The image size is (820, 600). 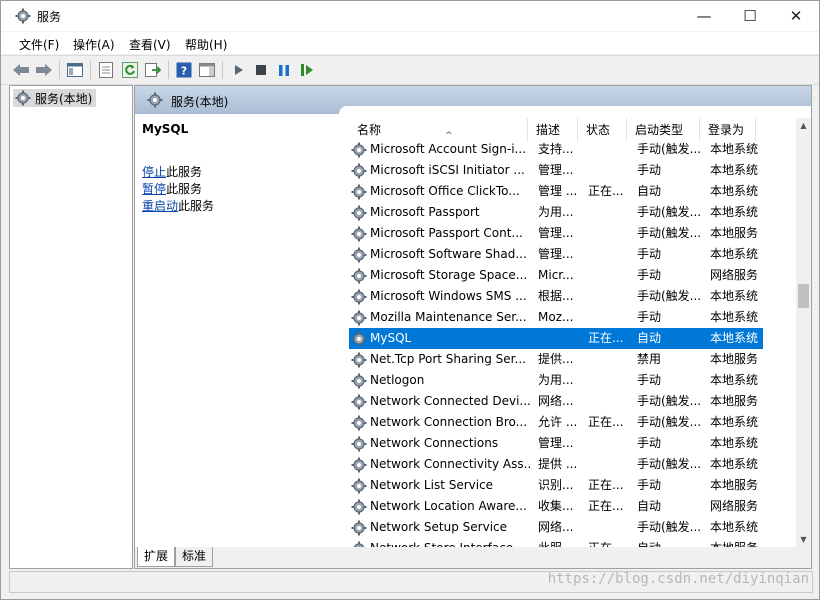 I want to click on scroll-down-icon: ▼, so click(x=803, y=539).